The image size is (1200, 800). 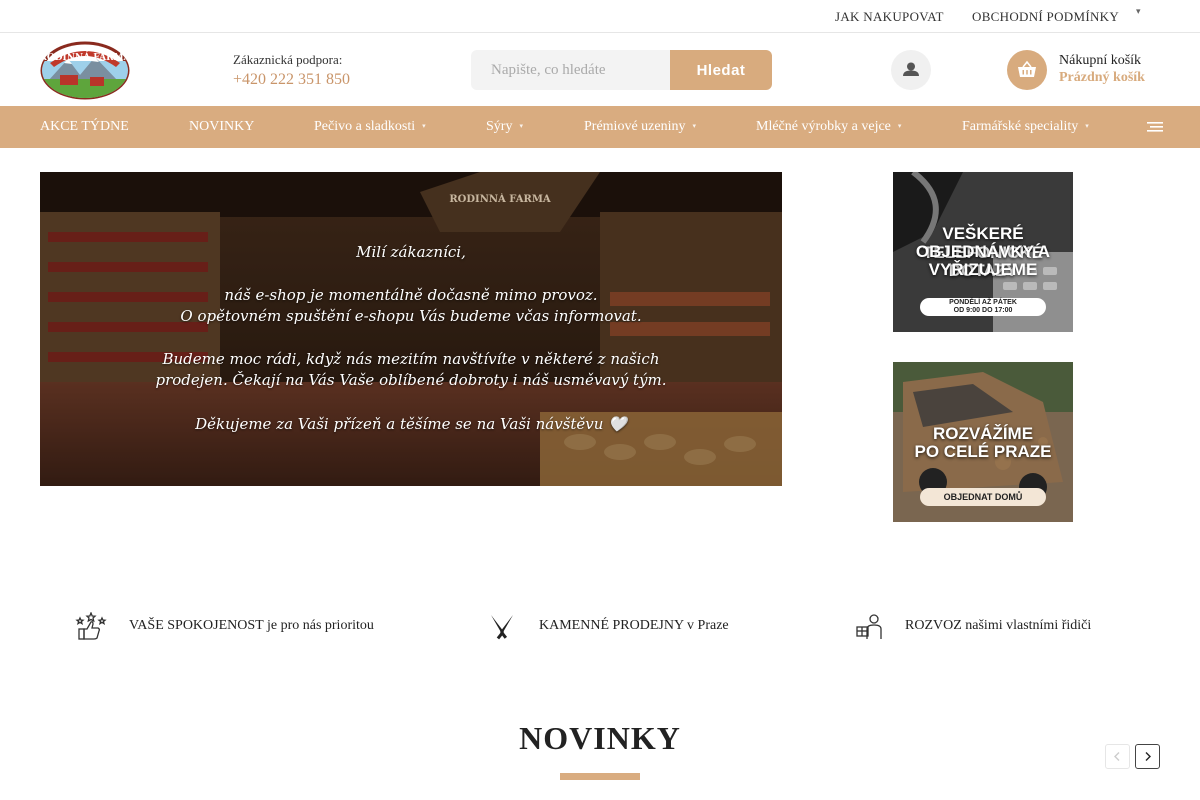 I want to click on nav-item-premium-meats: Prémiové uzeniny ▾, so click(x=640, y=127).